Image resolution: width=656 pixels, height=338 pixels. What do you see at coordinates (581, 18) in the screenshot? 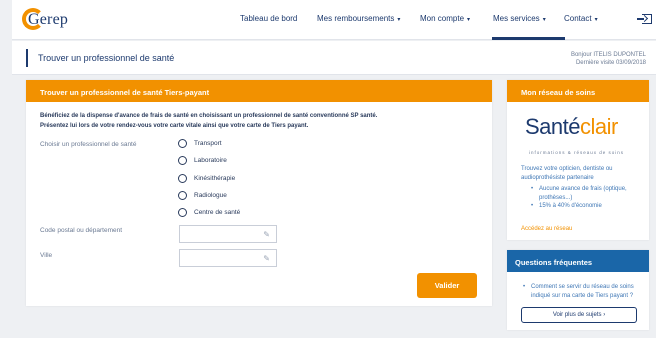
I see `nav-contact: Contact ▾` at bounding box center [581, 18].